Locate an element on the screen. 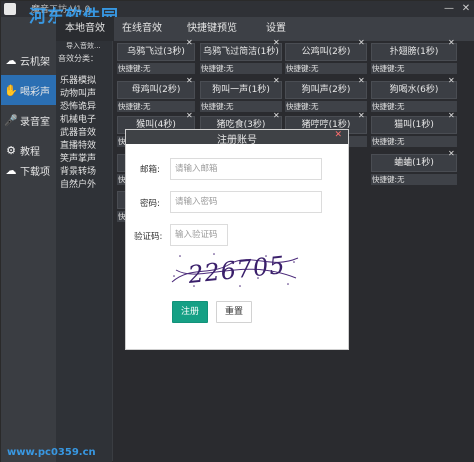 The width and height of the screenshot is (474, 462). category-item: 乐器模拟 is located at coordinates (78, 79).